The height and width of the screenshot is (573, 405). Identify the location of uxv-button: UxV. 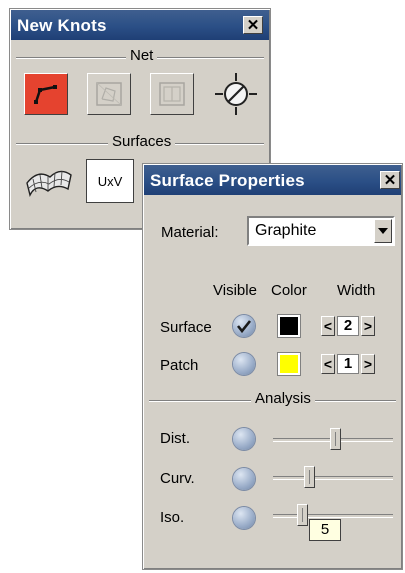
(110, 181).